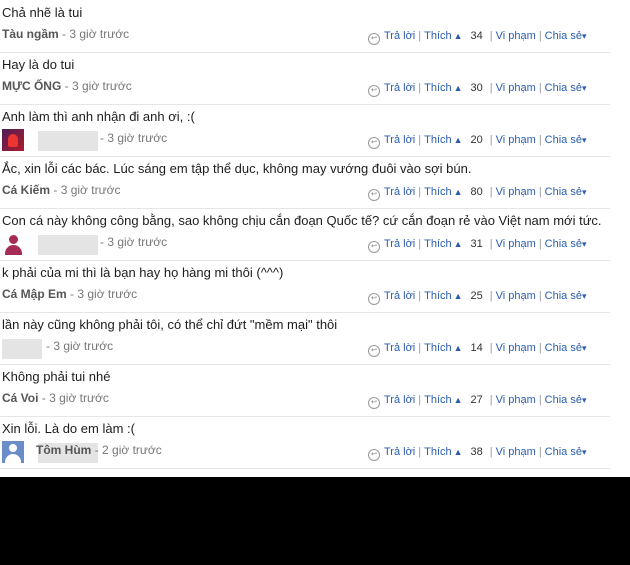 The image size is (630, 565). What do you see at coordinates (42, 12) in the screenshot?
I see `comment-text: Chả nhẽ là tui` at bounding box center [42, 12].